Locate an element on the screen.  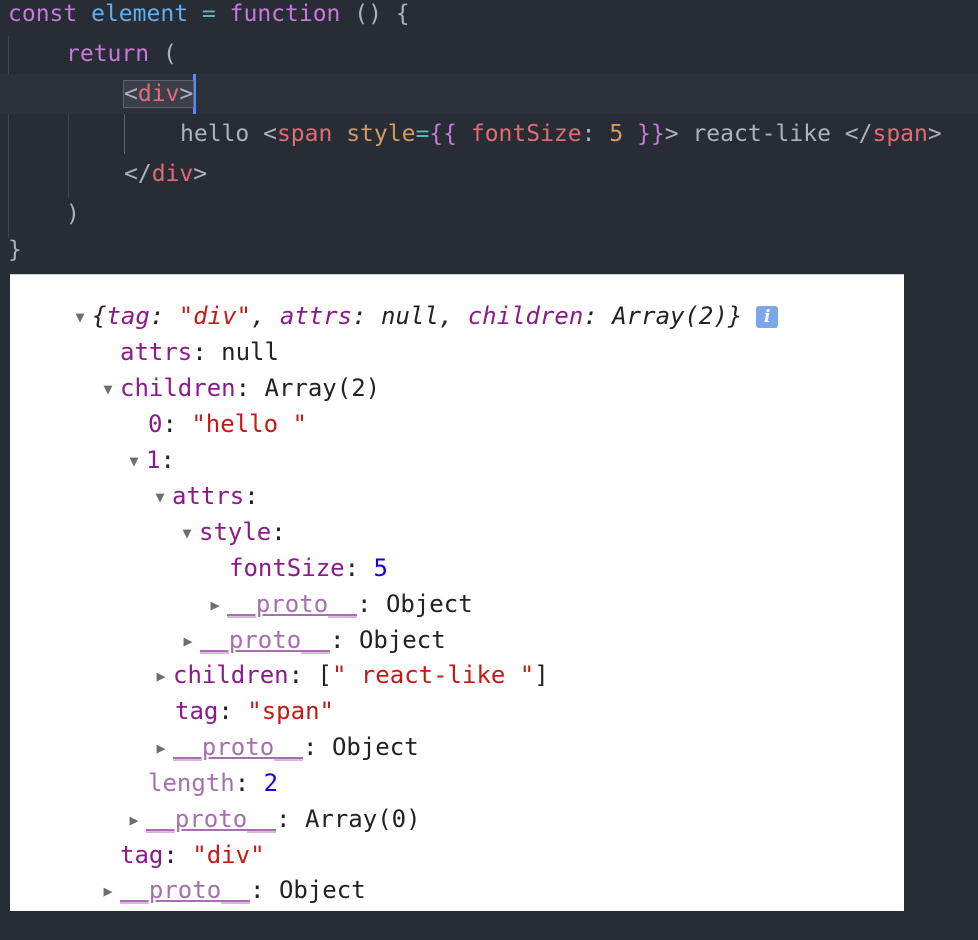
property-key: attrs is located at coordinates (208, 496).